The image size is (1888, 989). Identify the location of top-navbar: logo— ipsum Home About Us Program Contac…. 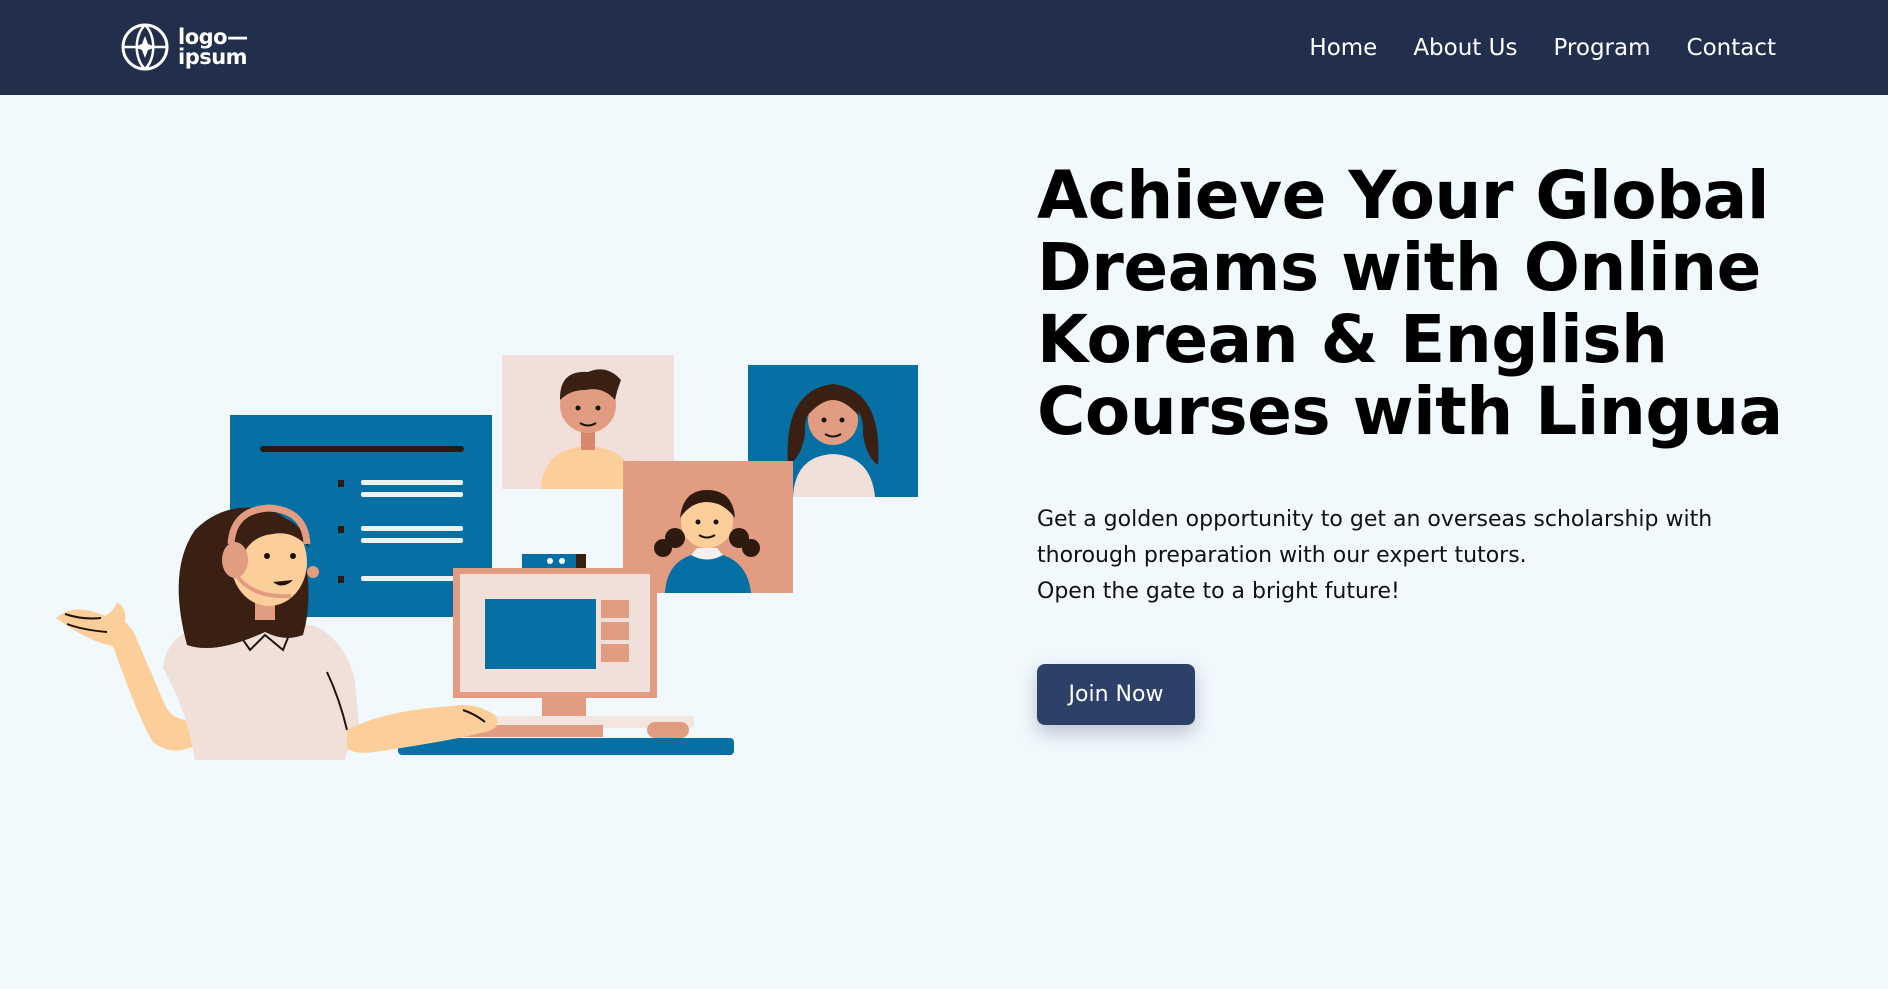
(944, 47).